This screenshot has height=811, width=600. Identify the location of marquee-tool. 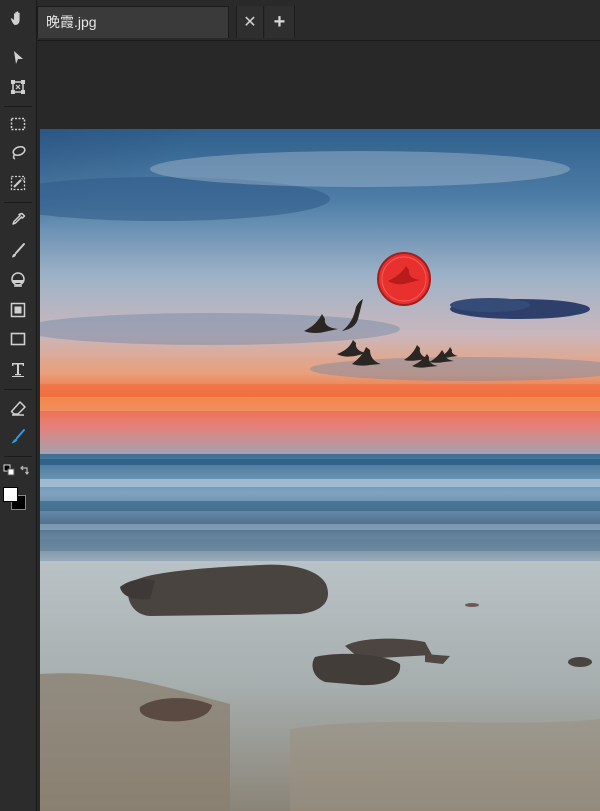
(18, 124).